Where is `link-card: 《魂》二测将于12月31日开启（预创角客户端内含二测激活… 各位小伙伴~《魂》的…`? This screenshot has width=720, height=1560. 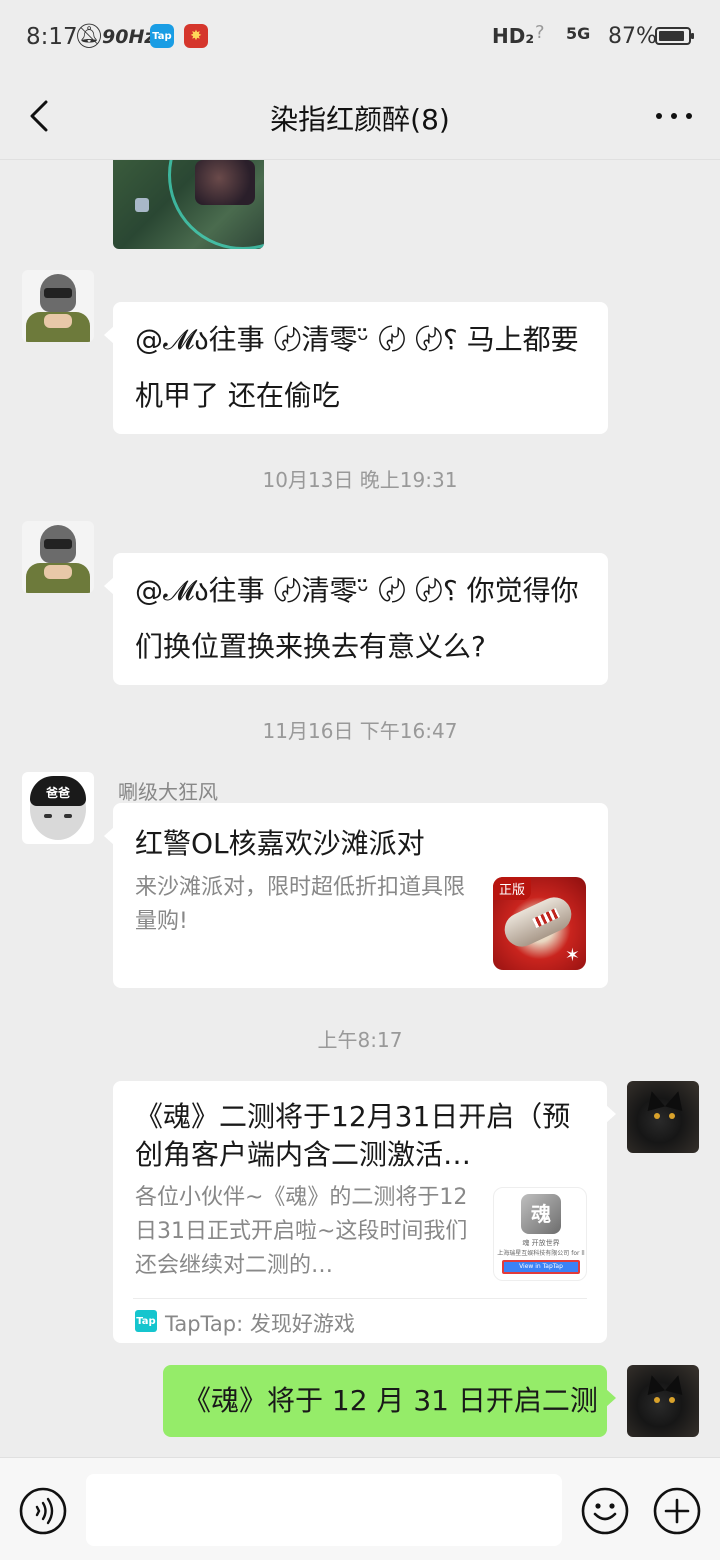 link-card: 《魂》二测将于12月31日开启（预创角客户端内含二测激活… 各位小伙伴~《魂》的… is located at coordinates (364, 1212).